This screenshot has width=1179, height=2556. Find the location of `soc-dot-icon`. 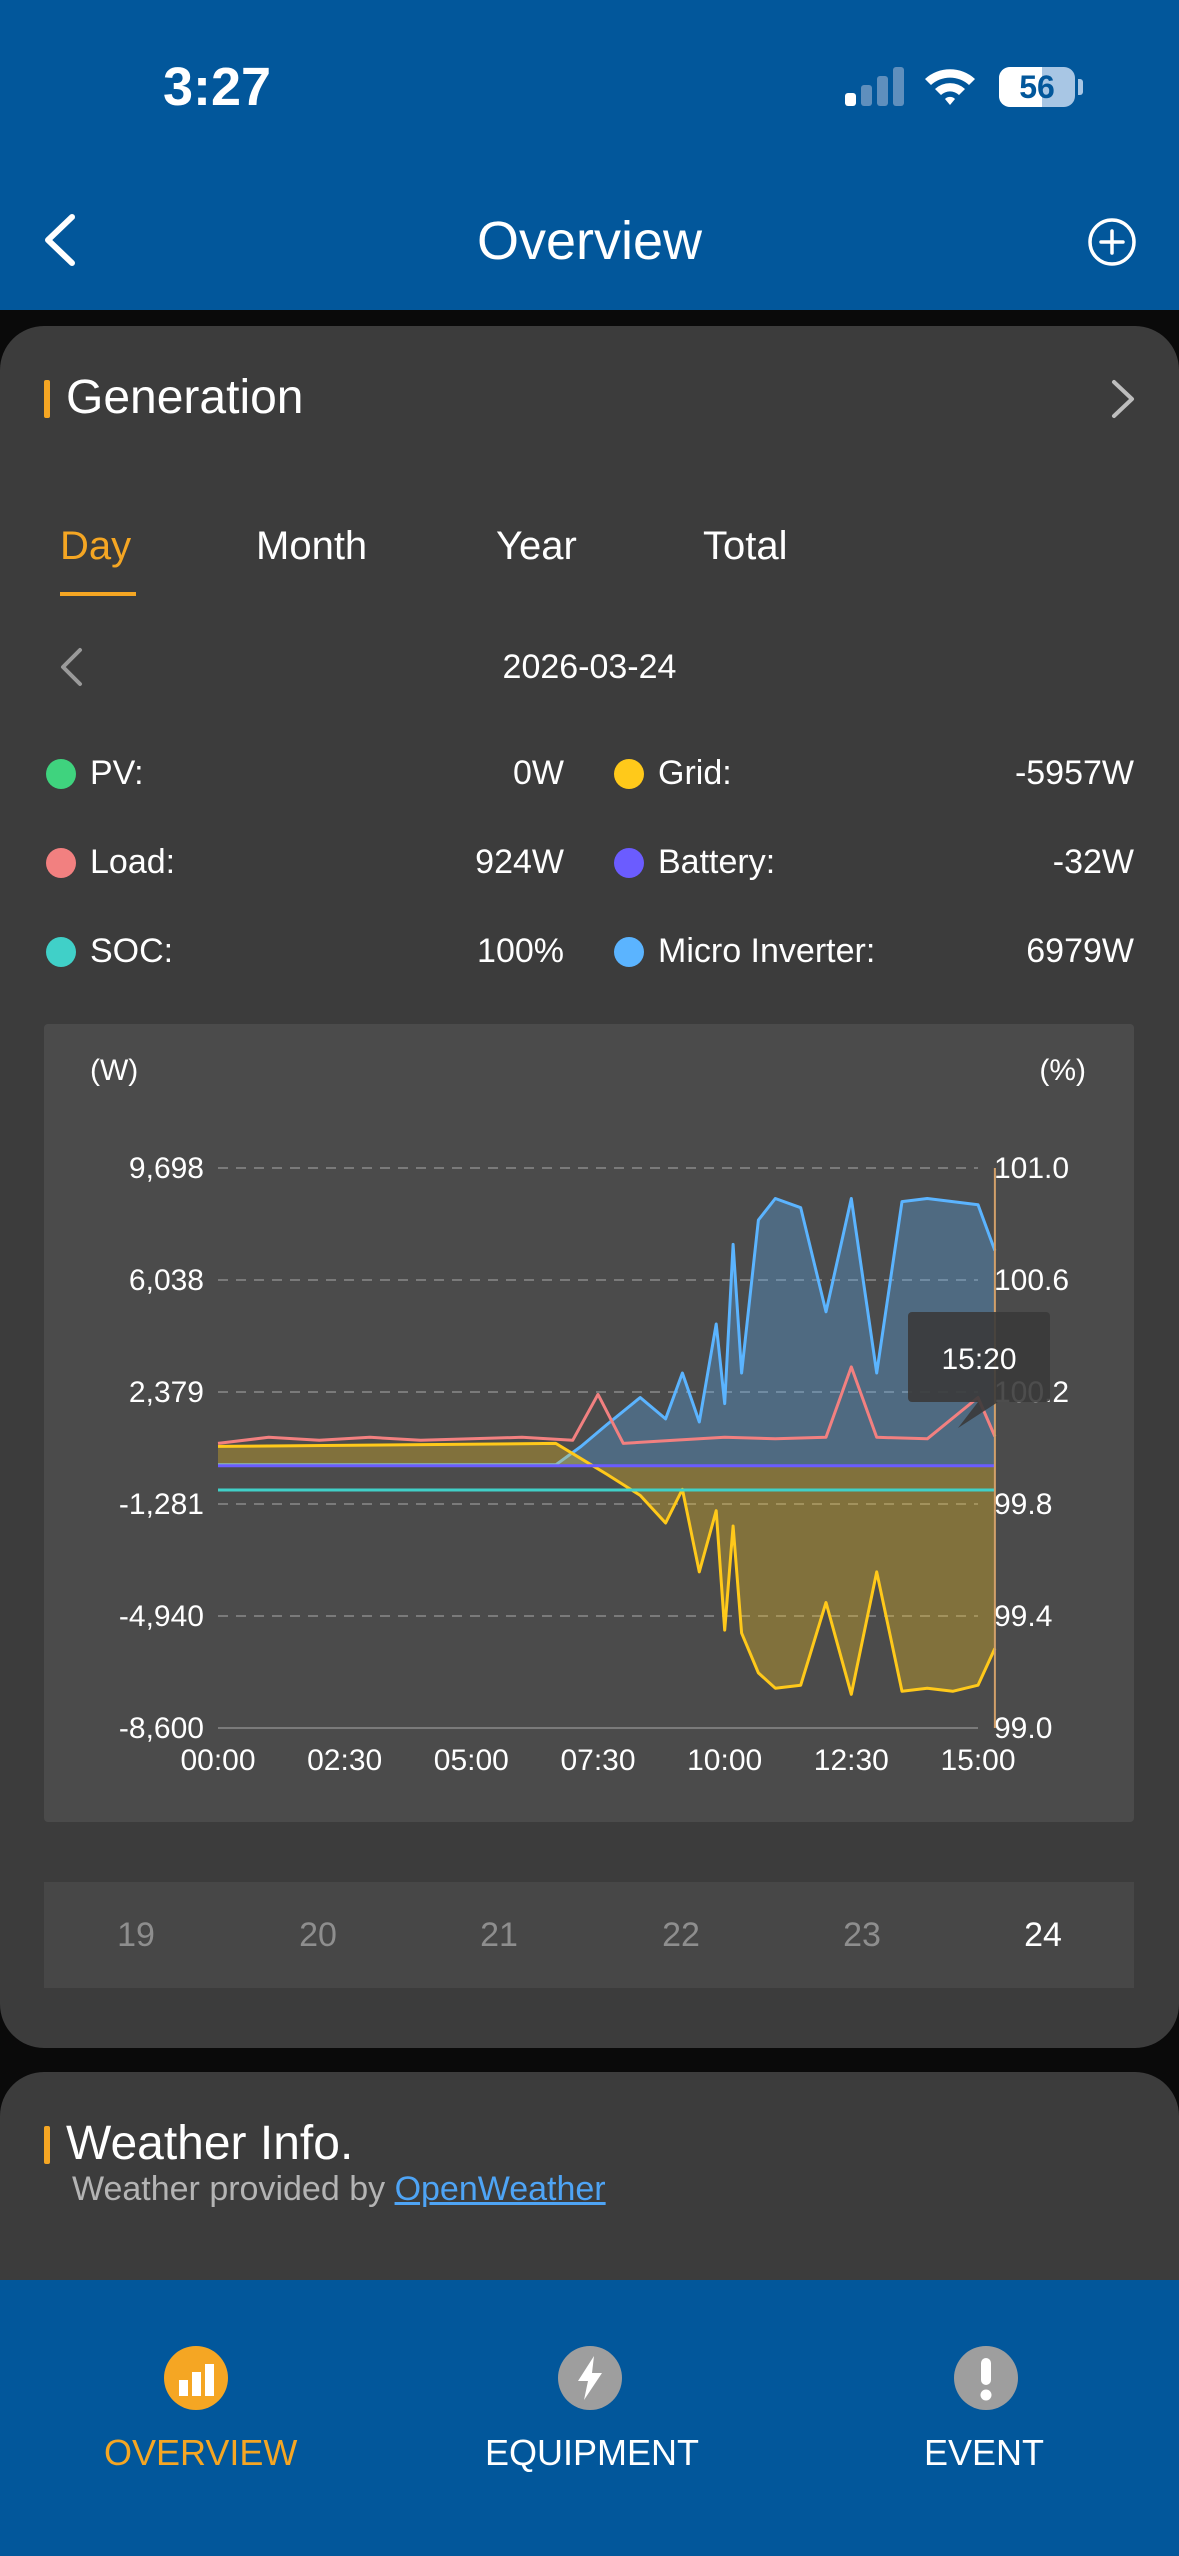

soc-dot-icon is located at coordinates (61, 952).